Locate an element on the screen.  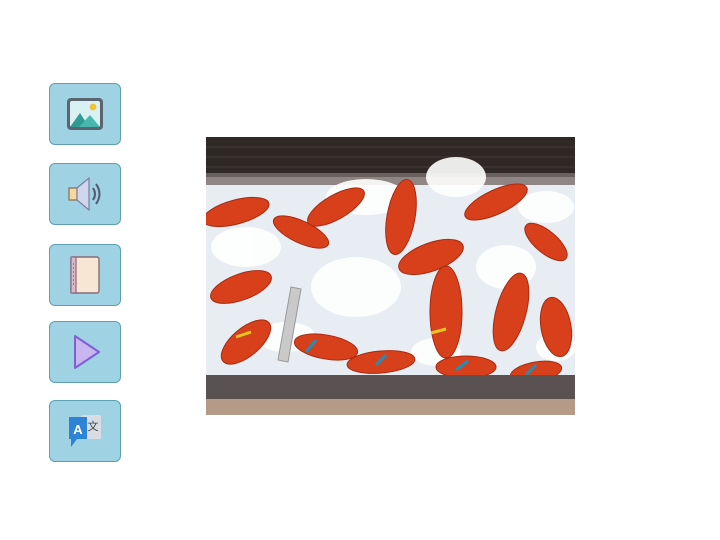
play-icon is located at coordinates (85, 352).